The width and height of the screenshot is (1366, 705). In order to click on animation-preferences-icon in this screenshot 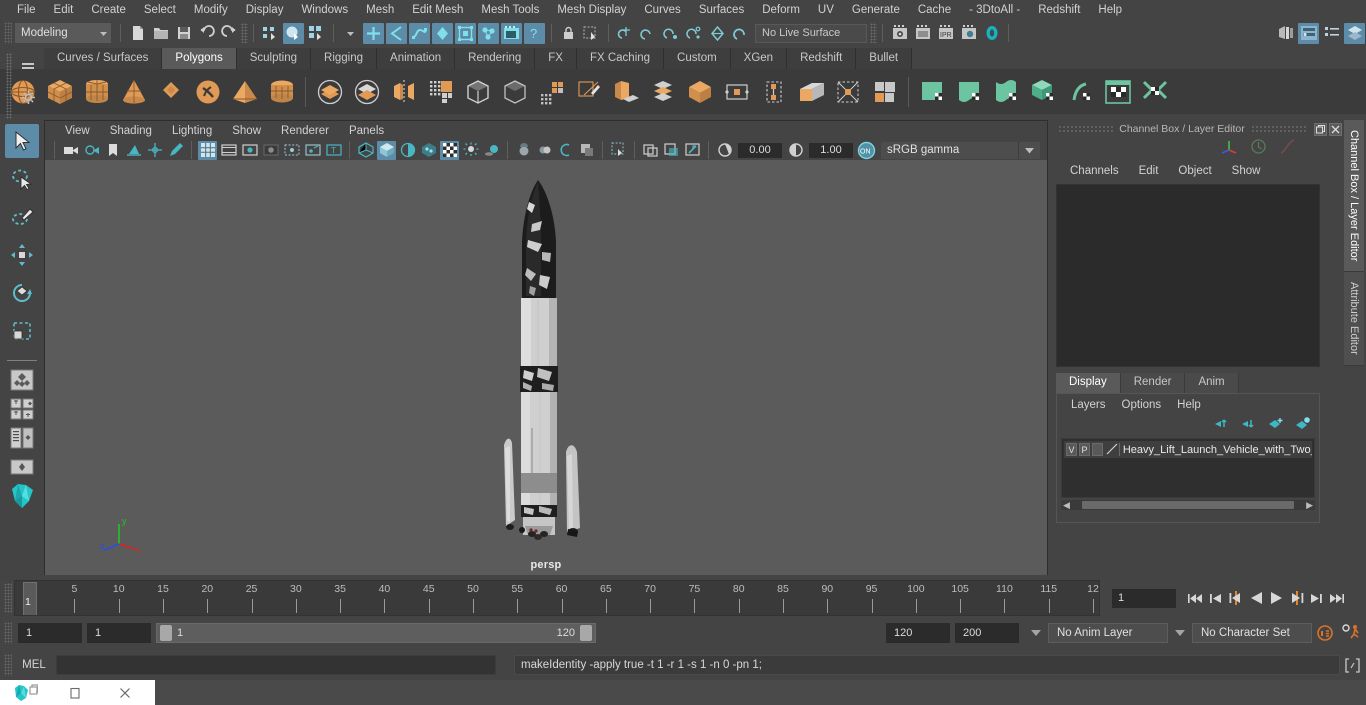, I will do `click(1352, 633)`.